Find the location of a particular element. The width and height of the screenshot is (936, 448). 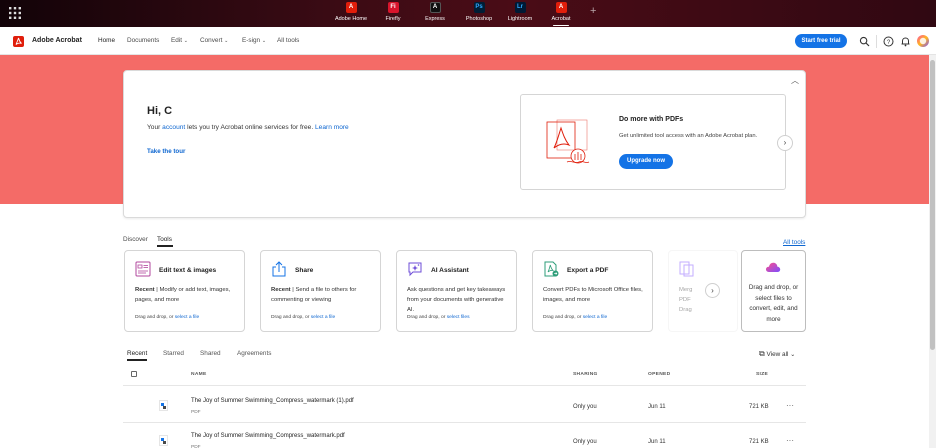

nav-documents: Documents is located at coordinates (143, 40).